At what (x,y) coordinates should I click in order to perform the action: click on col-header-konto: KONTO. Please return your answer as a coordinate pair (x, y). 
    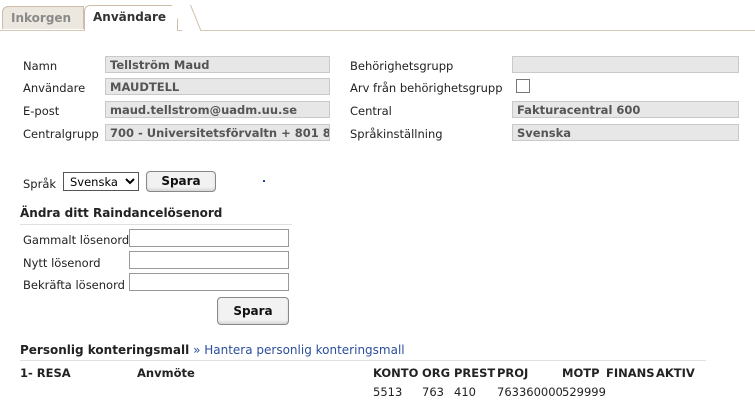
    Looking at the image, I should click on (396, 373).